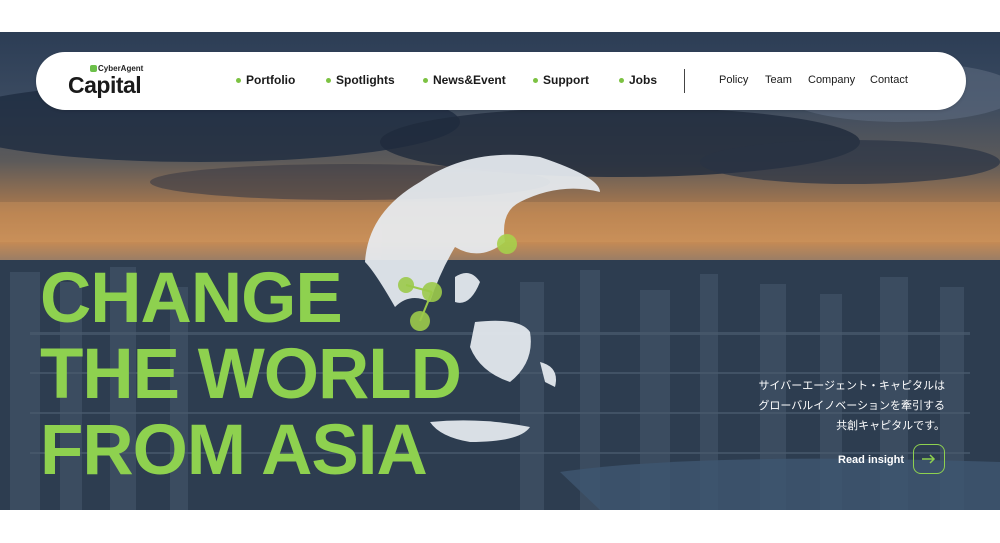  I want to click on nav-item-spotlights: Spotlights, so click(360, 80).